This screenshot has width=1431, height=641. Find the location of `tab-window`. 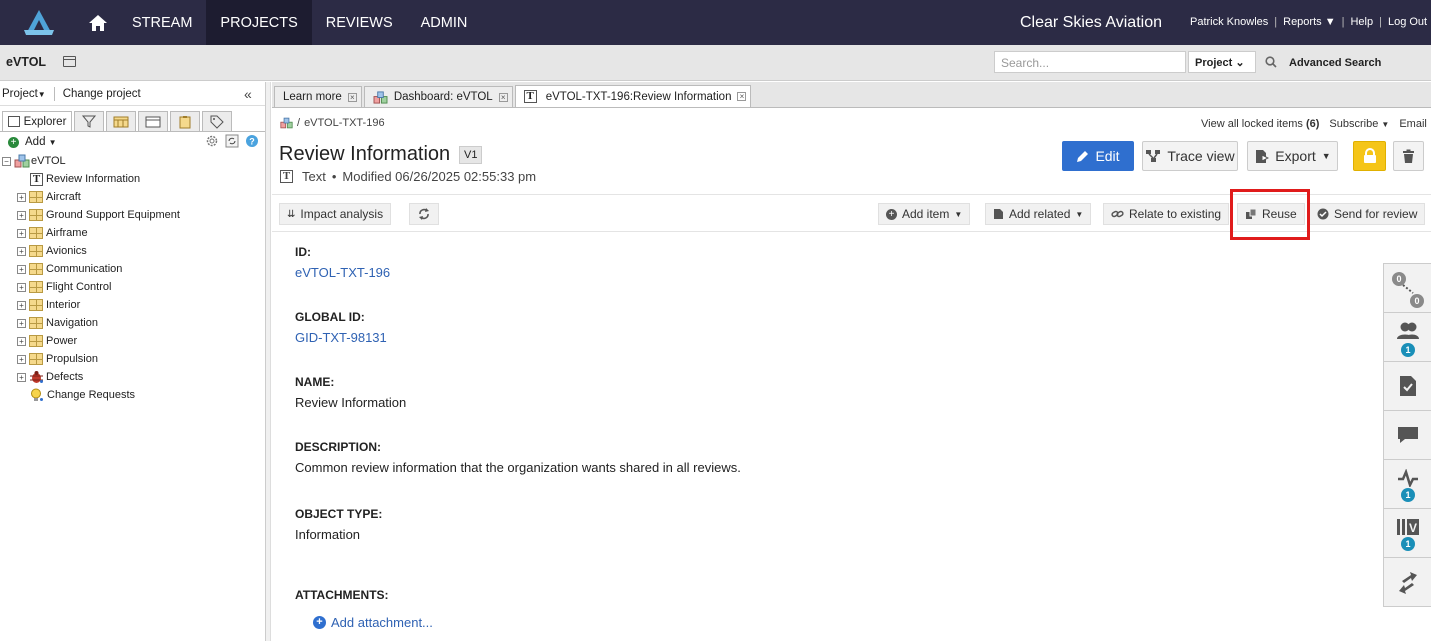

tab-window is located at coordinates (153, 121).